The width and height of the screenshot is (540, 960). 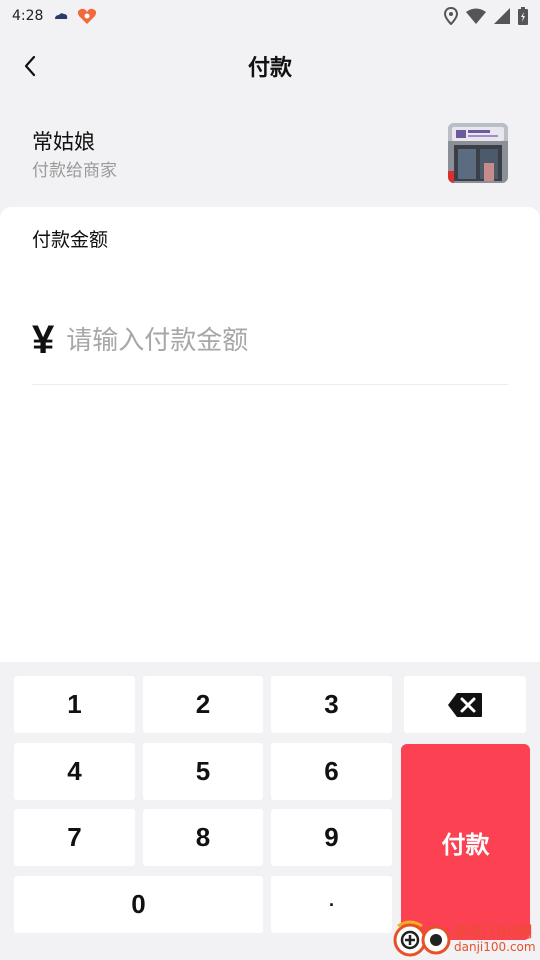 What do you see at coordinates (451, 16) in the screenshot?
I see `location-icon` at bounding box center [451, 16].